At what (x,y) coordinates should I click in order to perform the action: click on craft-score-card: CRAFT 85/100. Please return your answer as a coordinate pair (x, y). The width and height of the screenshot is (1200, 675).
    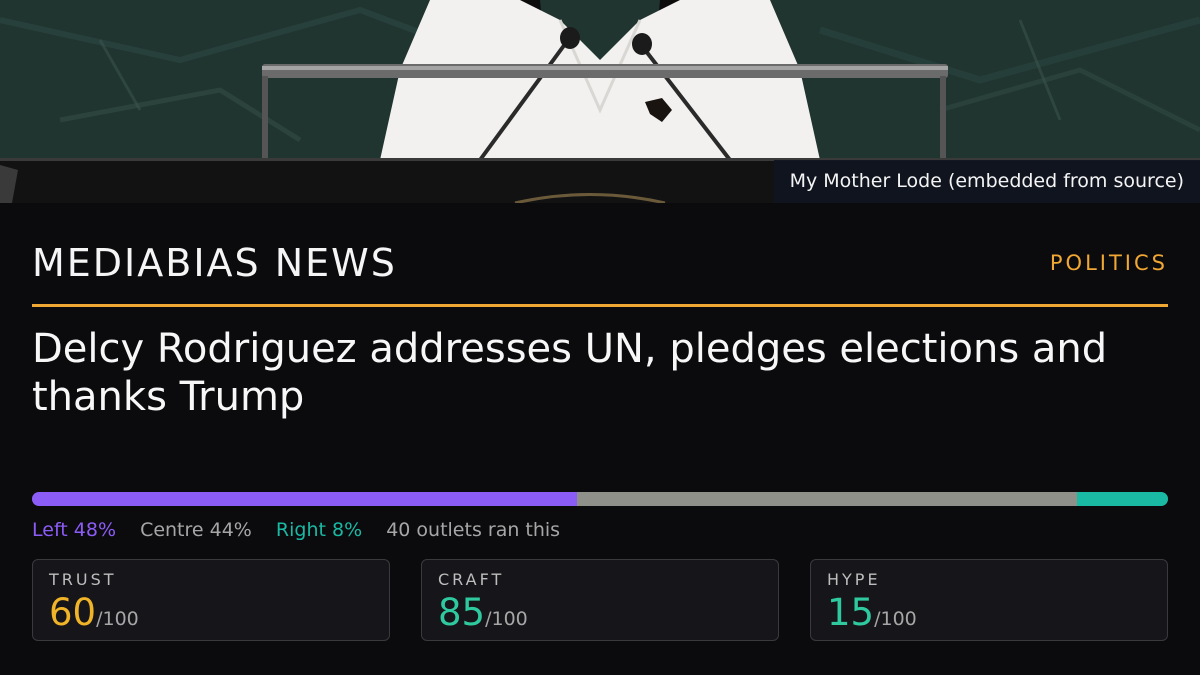
    Looking at the image, I should click on (600, 600).